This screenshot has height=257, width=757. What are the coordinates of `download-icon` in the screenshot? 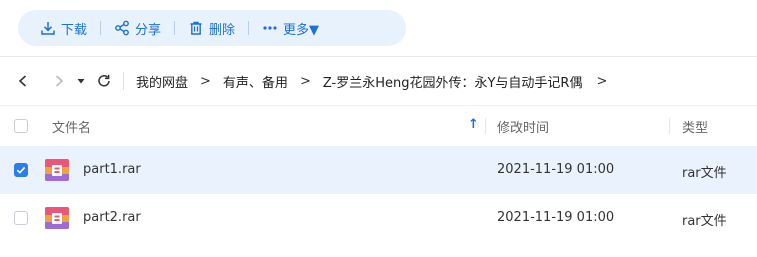 It's located at (48, 28).